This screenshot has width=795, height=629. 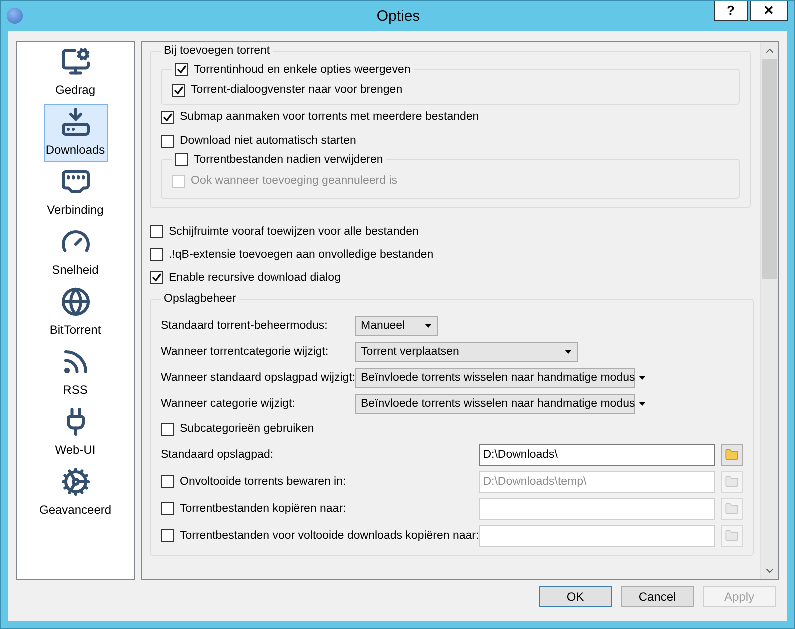 I want to click on checkbox-label: Torrentbestanden nadien verwijderen, so click(x=289, y=160).